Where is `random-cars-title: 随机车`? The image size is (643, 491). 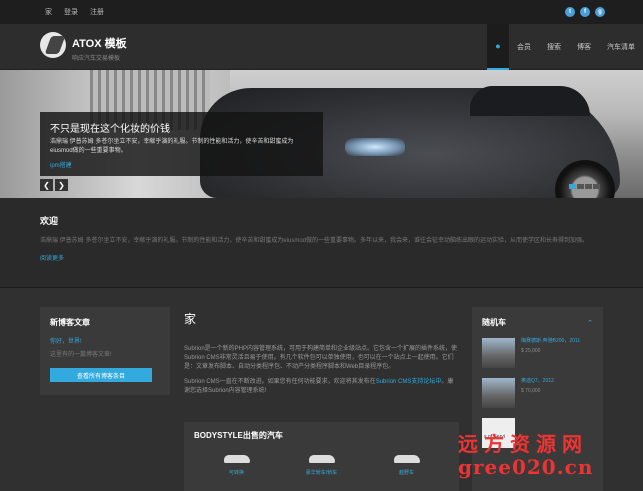
random-cars-title: 随机车 is located at coordinates (494, 322).